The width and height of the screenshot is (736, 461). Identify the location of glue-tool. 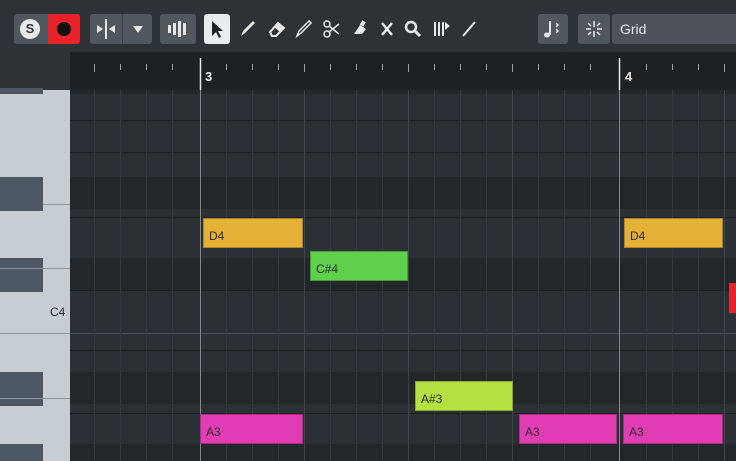
(359, 29).